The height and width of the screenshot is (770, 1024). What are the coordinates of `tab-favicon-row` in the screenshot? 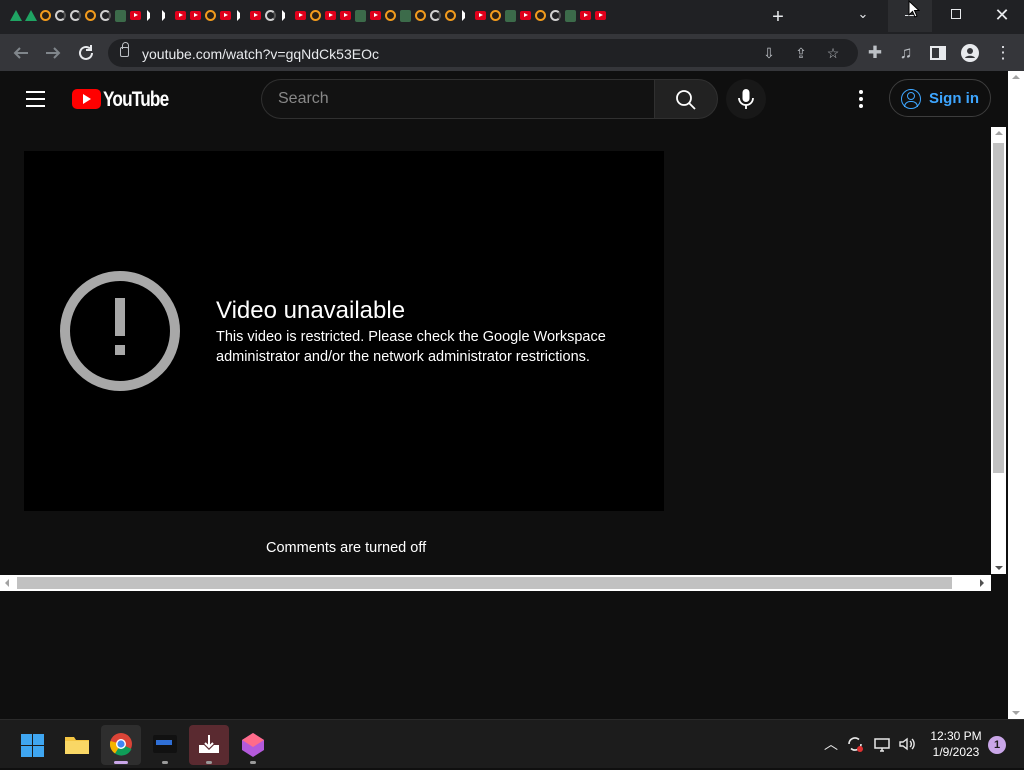 It's located at (308, 17).